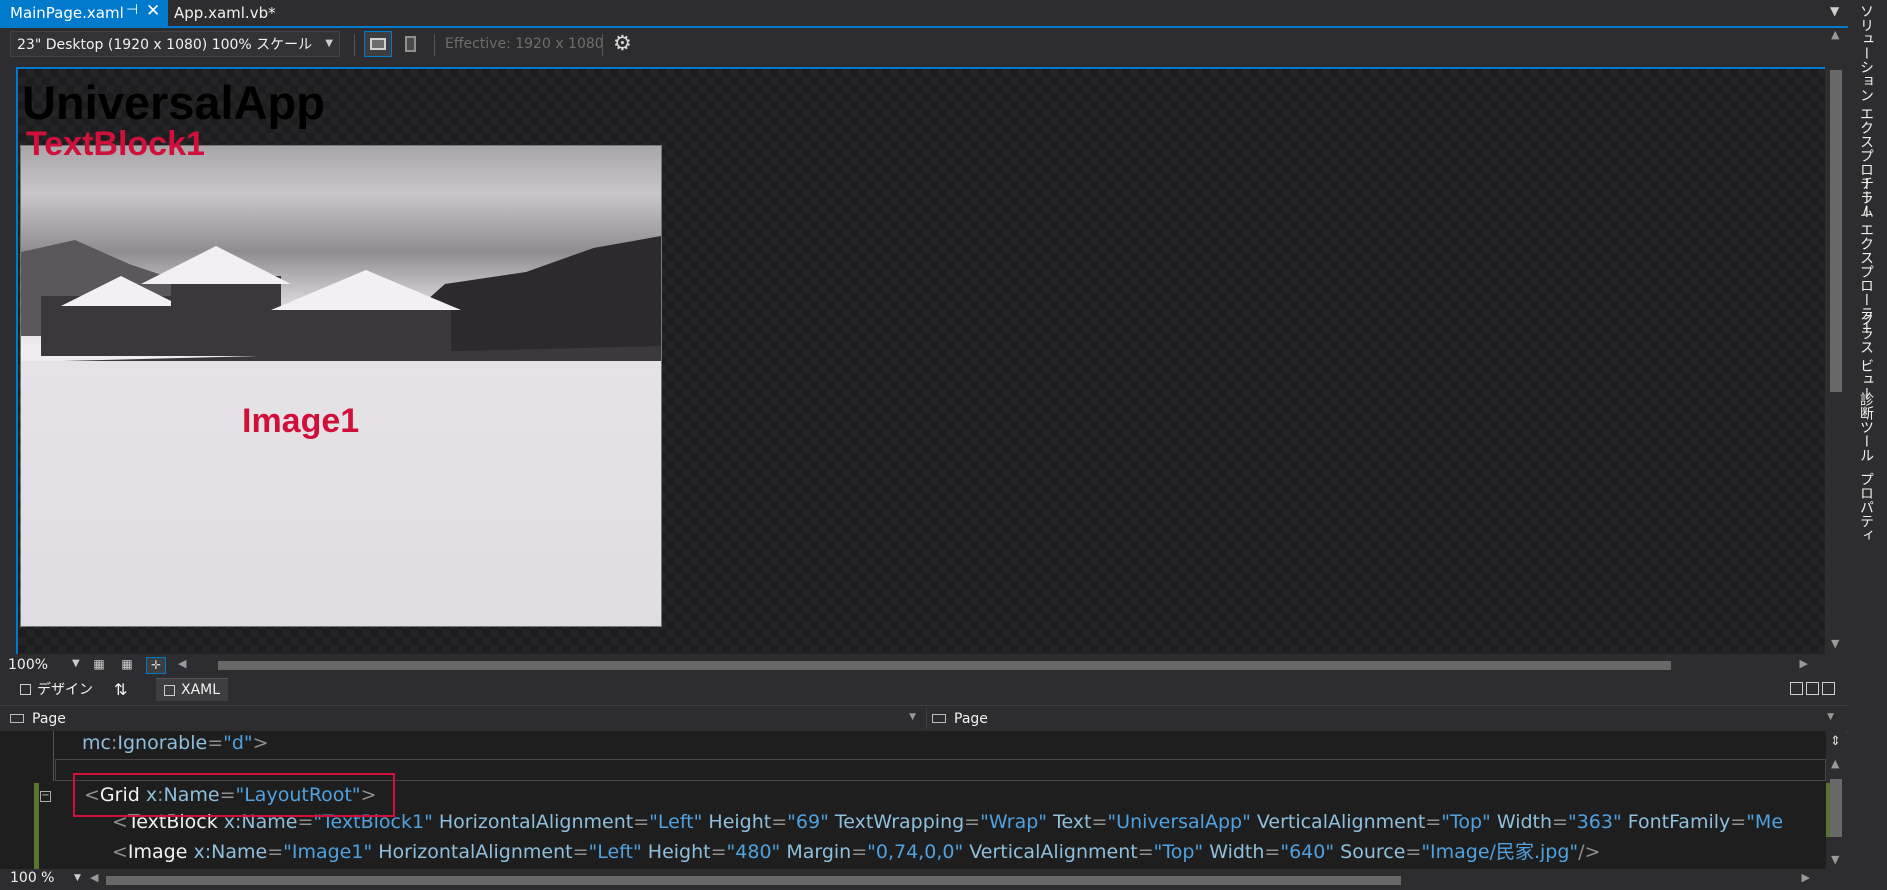 The image size is (1887, 890). I want to click on design-zoom-dropdown: 100% ▼, so click(45, 665).